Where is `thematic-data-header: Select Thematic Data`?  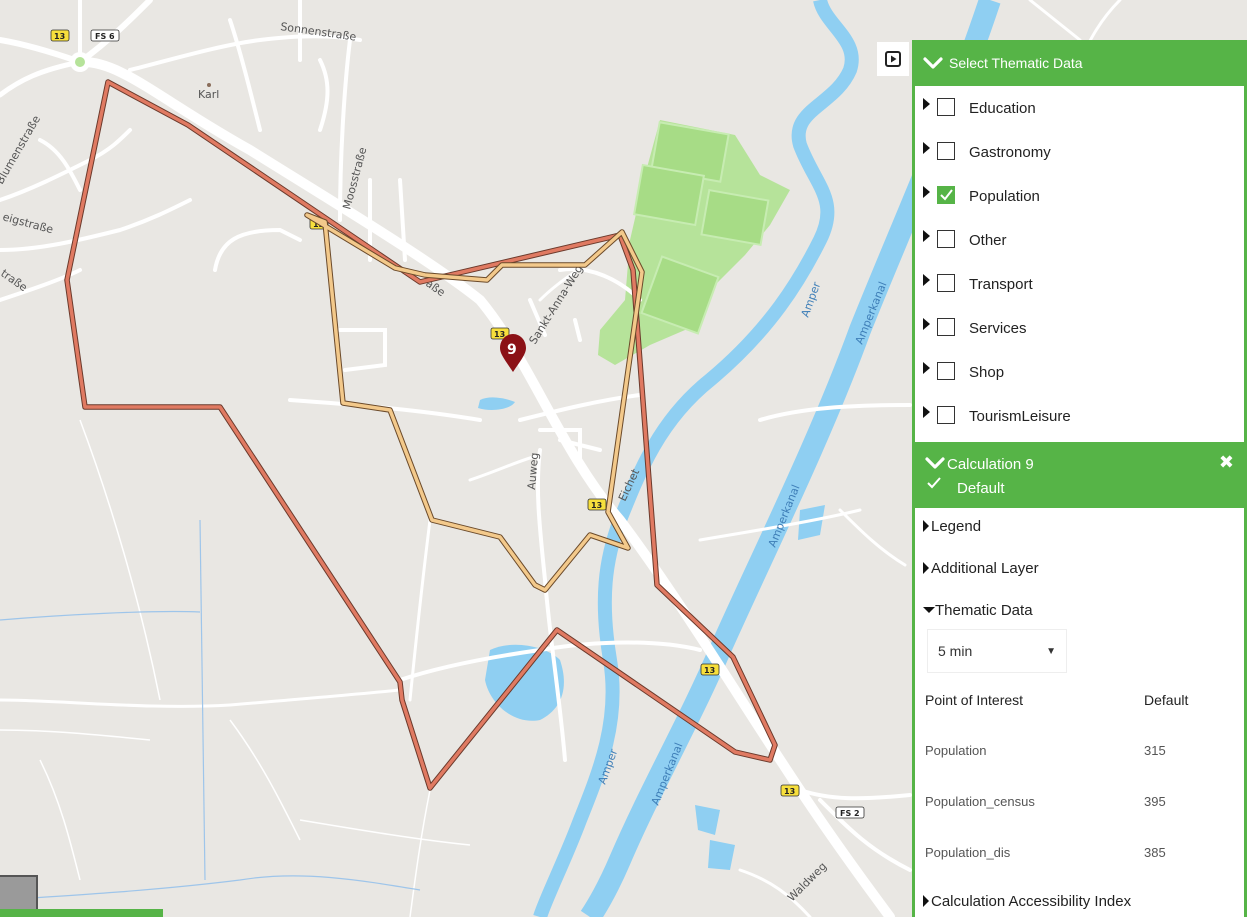
thematic-data-header: Select Thematic Data is located at coordinates (1079, 63).